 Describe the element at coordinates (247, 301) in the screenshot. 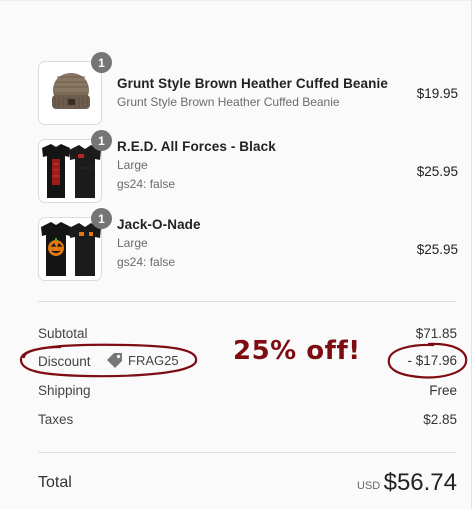

I see `items-divider` at that location.